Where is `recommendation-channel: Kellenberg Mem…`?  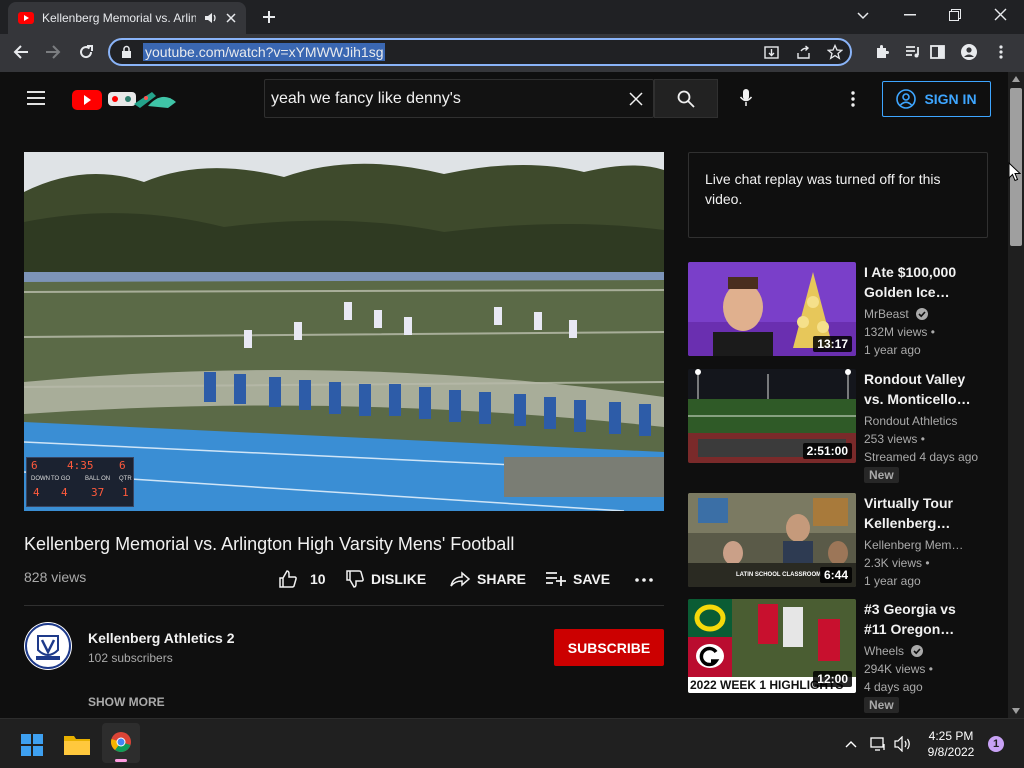
recommendation-channel: Kellenberg Mem… is located at coordinates (913, 545).